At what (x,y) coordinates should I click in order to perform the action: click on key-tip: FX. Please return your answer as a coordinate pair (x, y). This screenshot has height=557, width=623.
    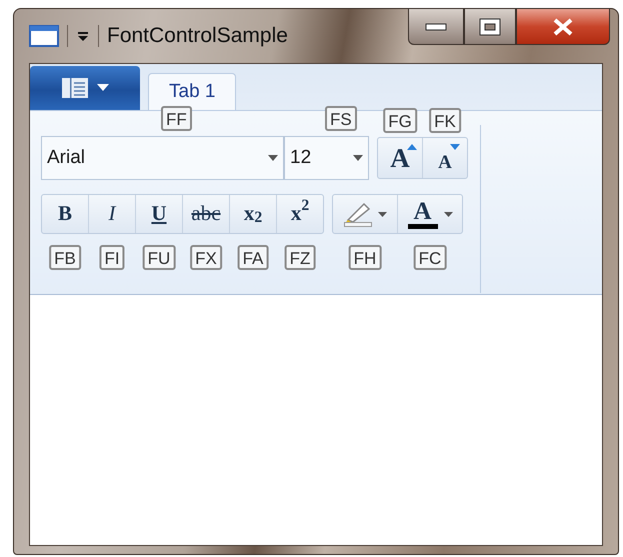
    Looking at the image, I should click on (206, 257).